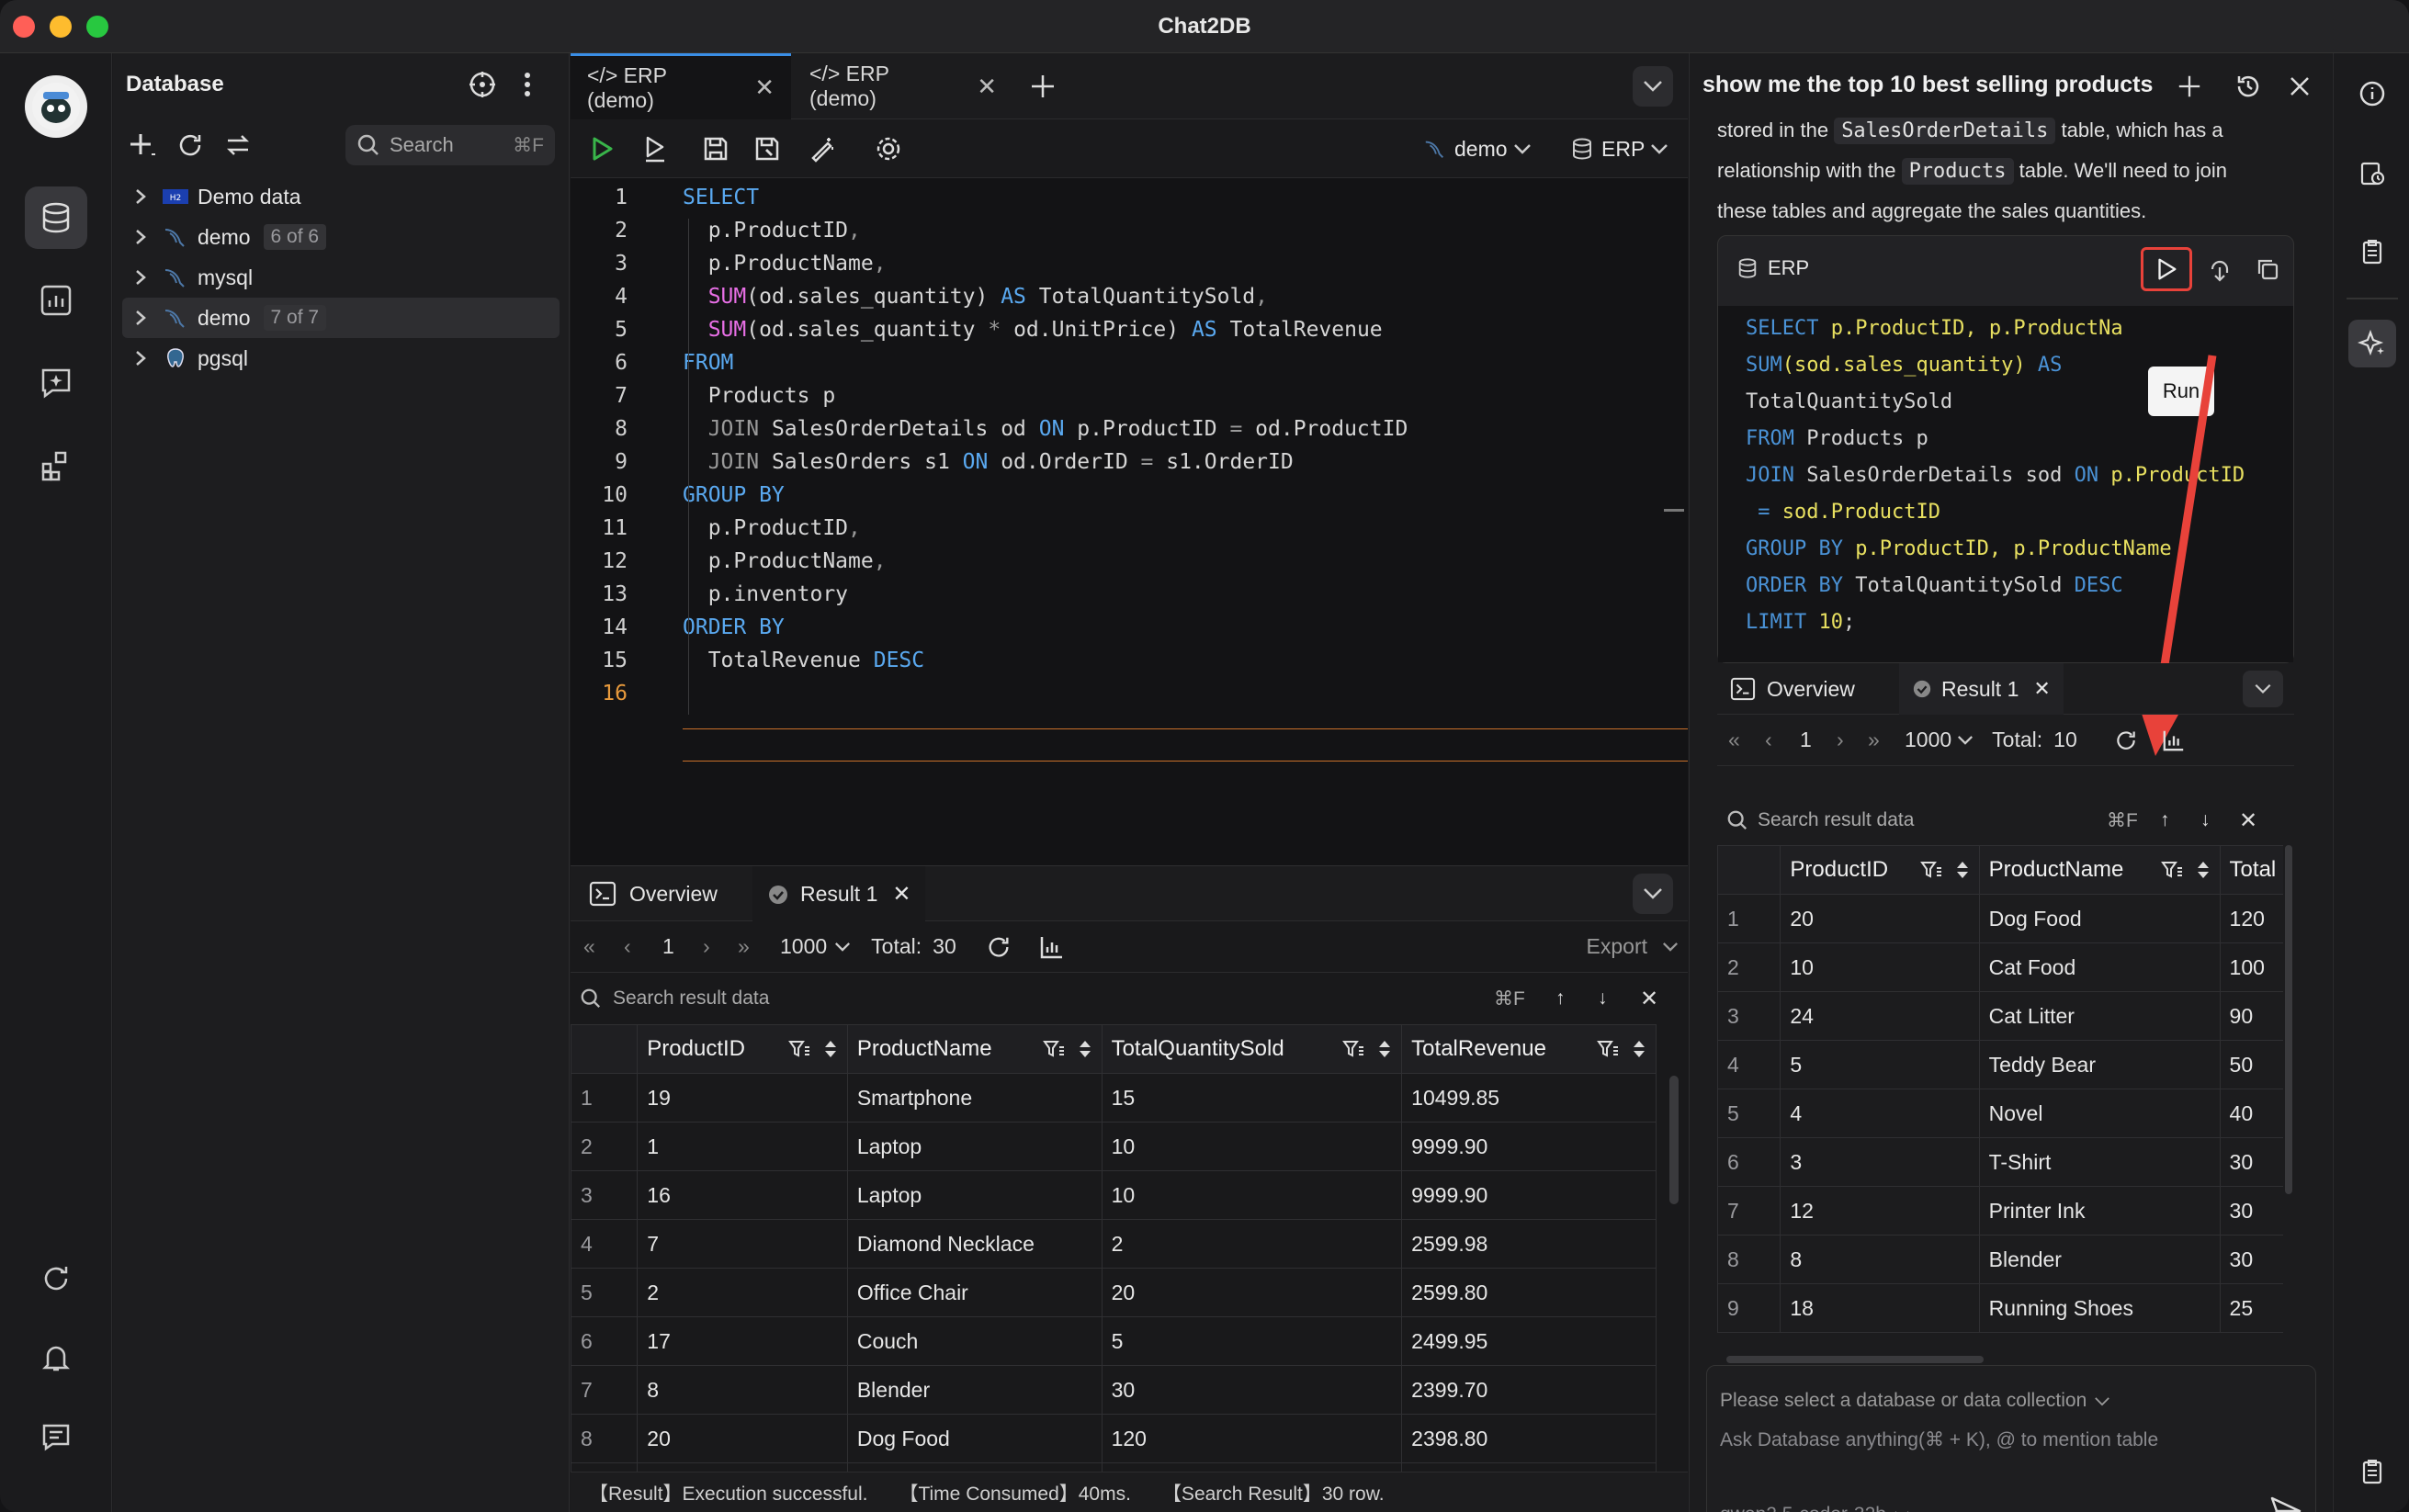 The width and height of the screenshot is (2409, 1512). I want to click on tree-item-demo-data: H2 Demo data, so click(341, 196).